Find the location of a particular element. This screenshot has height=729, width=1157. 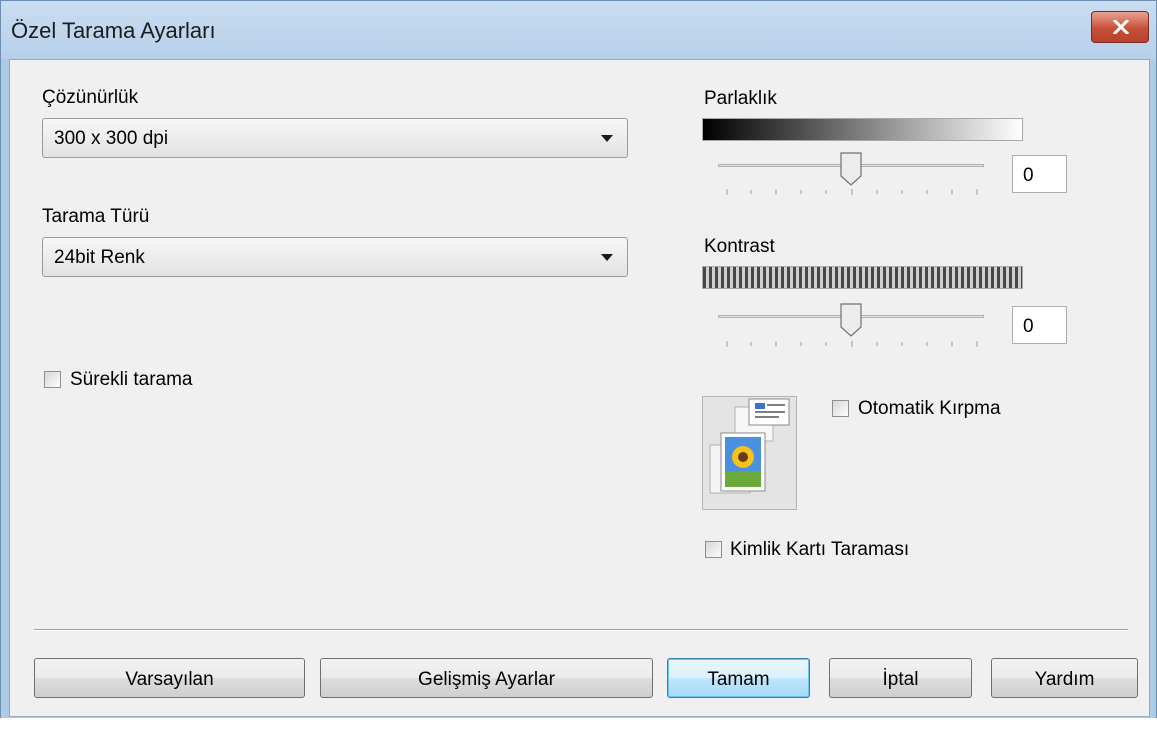

contrast-slider-thumb is located at coordinates (851, 320).